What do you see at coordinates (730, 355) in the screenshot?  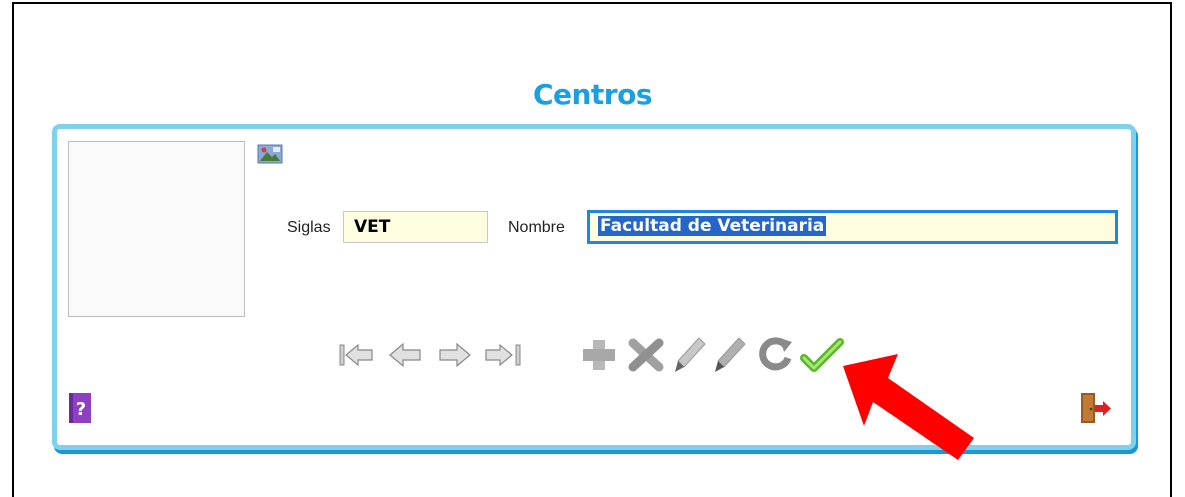 I see `edit-alt-icon` at bounding box center [730, 355].